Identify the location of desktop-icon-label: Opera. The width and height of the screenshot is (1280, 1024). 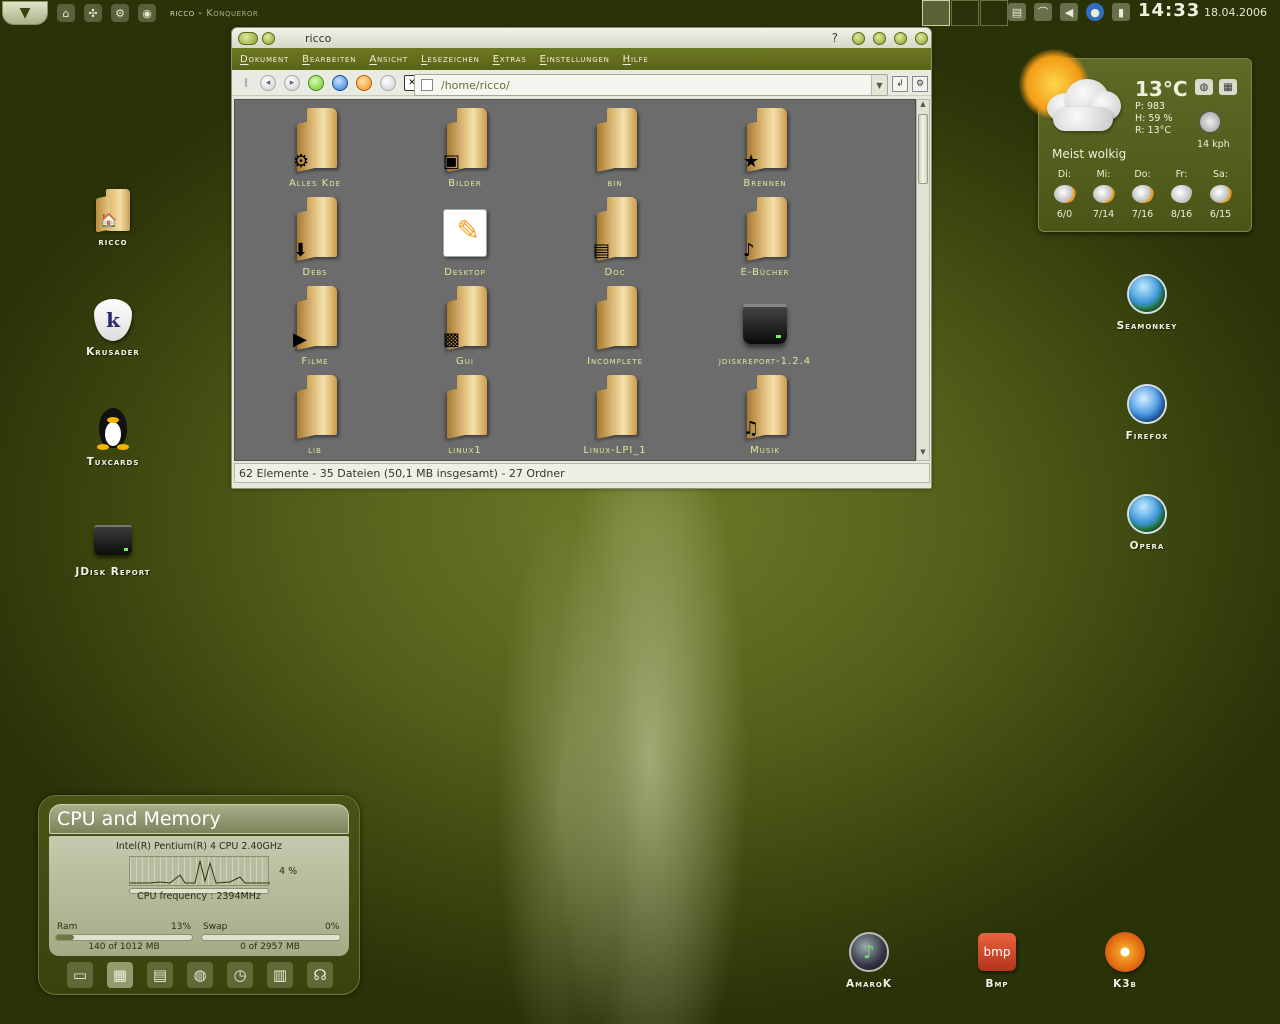
(1147, 546).